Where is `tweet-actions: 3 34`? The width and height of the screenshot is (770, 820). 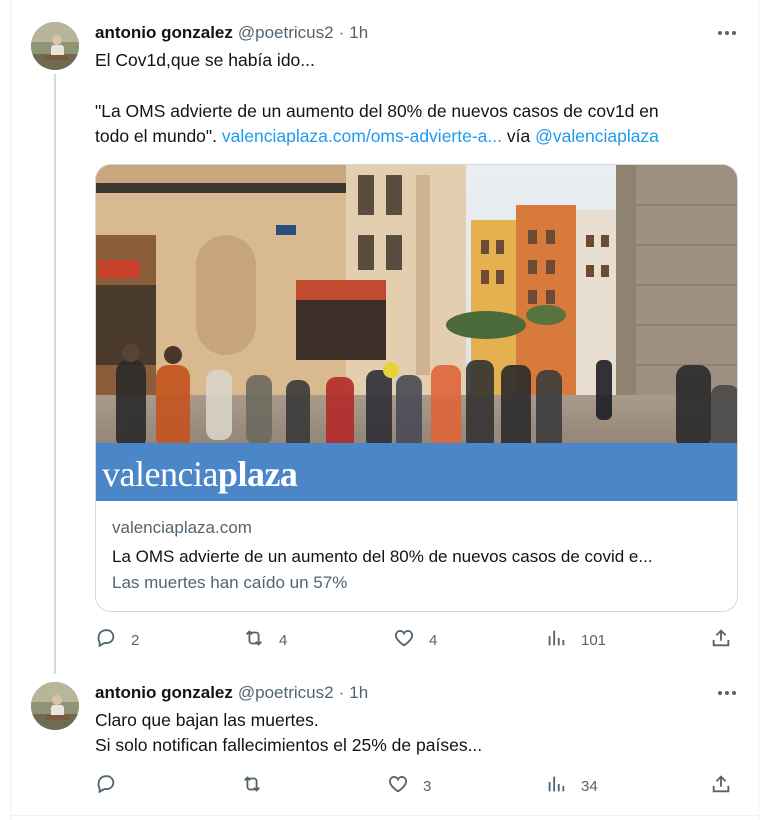
tweet-actions: 3 34 is located at coordinates (415, 786).